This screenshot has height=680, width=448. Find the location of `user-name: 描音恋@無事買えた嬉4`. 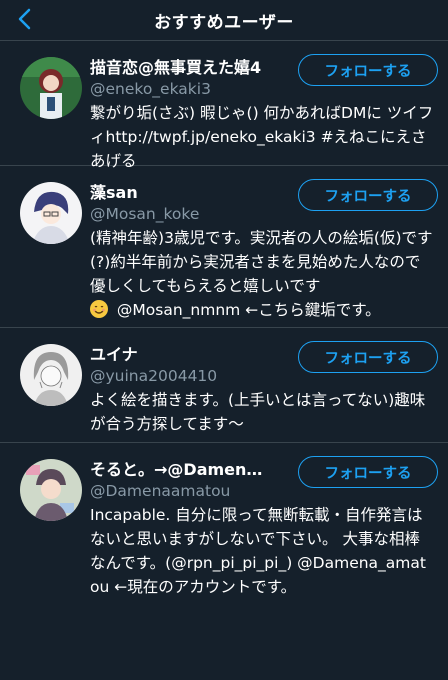

user-name: 描音恋@無事買えた嬉4 is located at coordinates (176, 67).